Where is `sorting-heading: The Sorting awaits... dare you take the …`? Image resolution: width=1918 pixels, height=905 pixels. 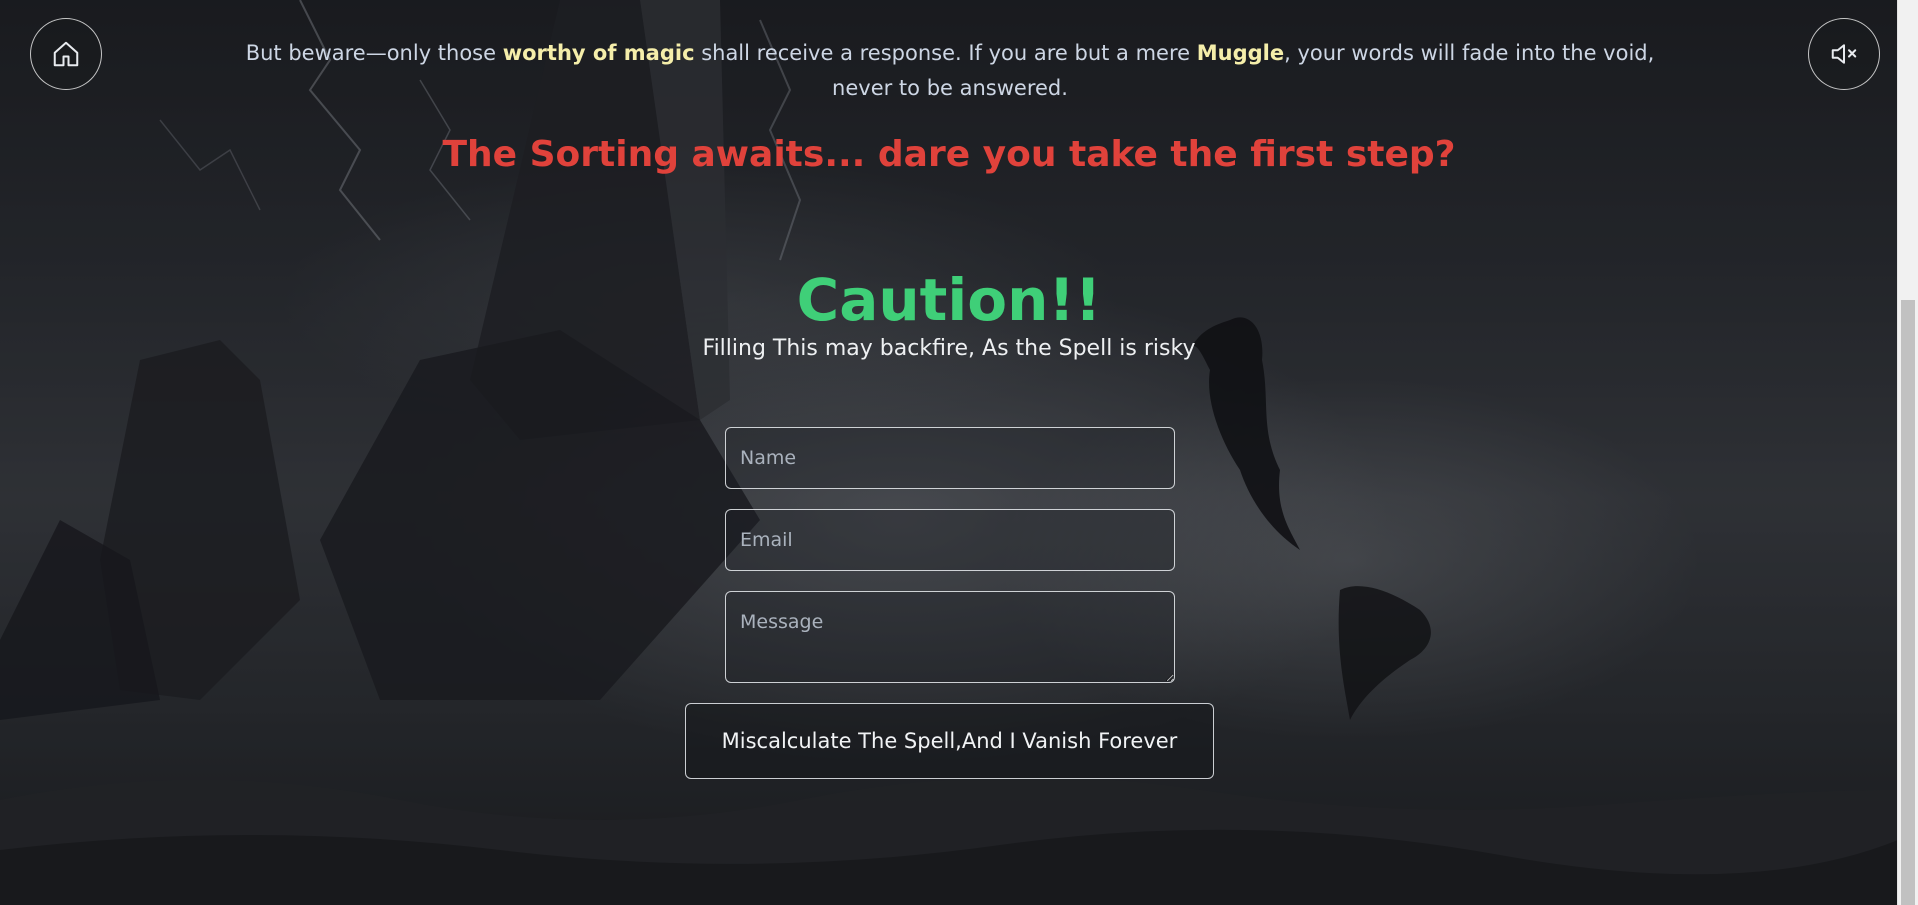
sorting-heading: The Sorting awaits... dare you take the … is located at coordinates (949, 154).